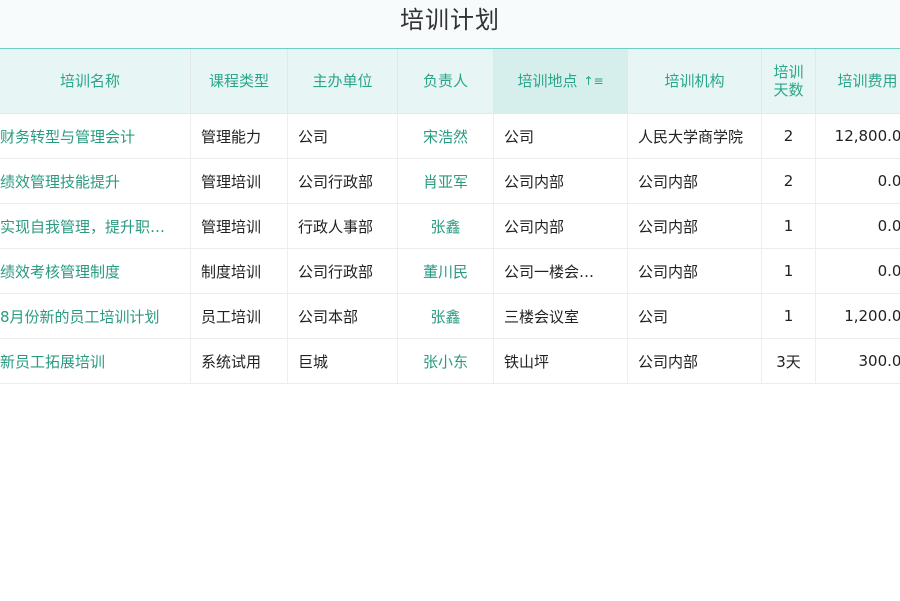 This screenshot has width=900, height=601. I want to click on cell-text: 制度培训, so click(231, 271).